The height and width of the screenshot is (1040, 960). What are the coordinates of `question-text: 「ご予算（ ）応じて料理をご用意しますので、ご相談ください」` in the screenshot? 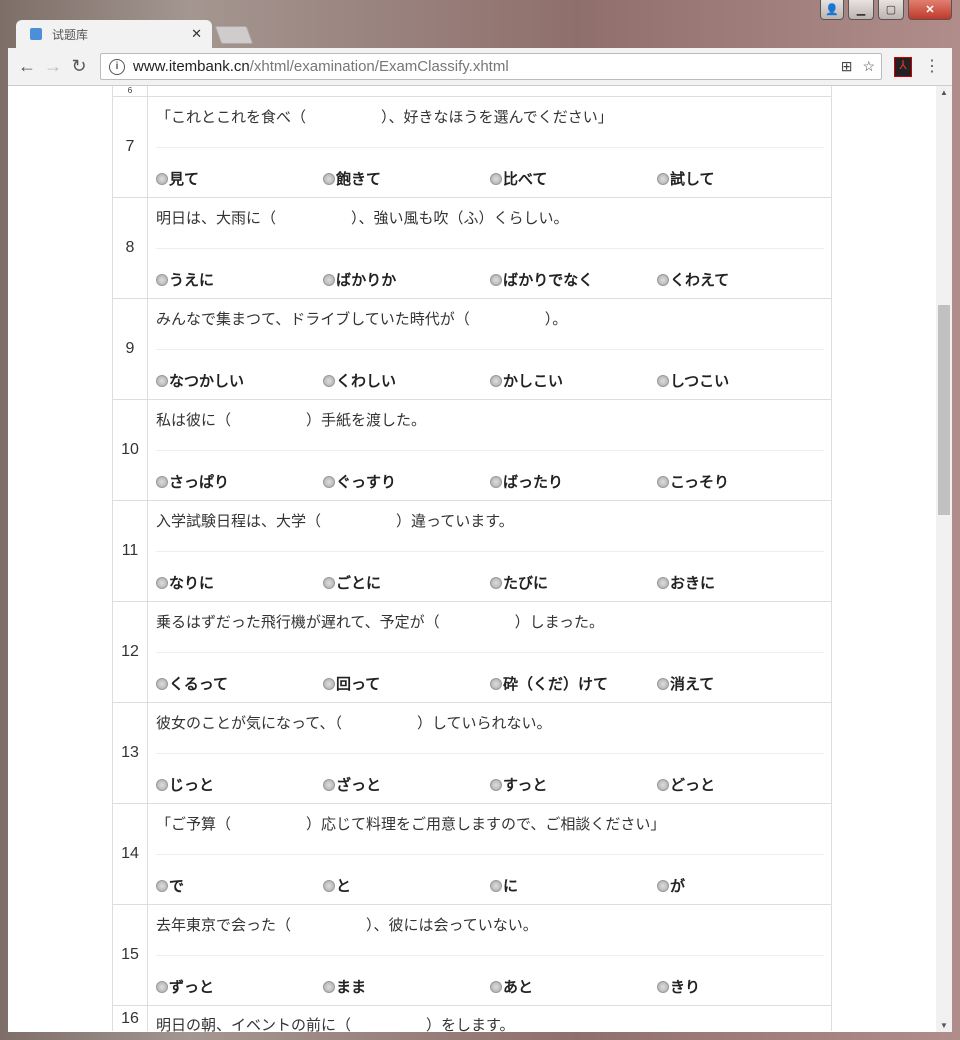 It's located at (490, 829).